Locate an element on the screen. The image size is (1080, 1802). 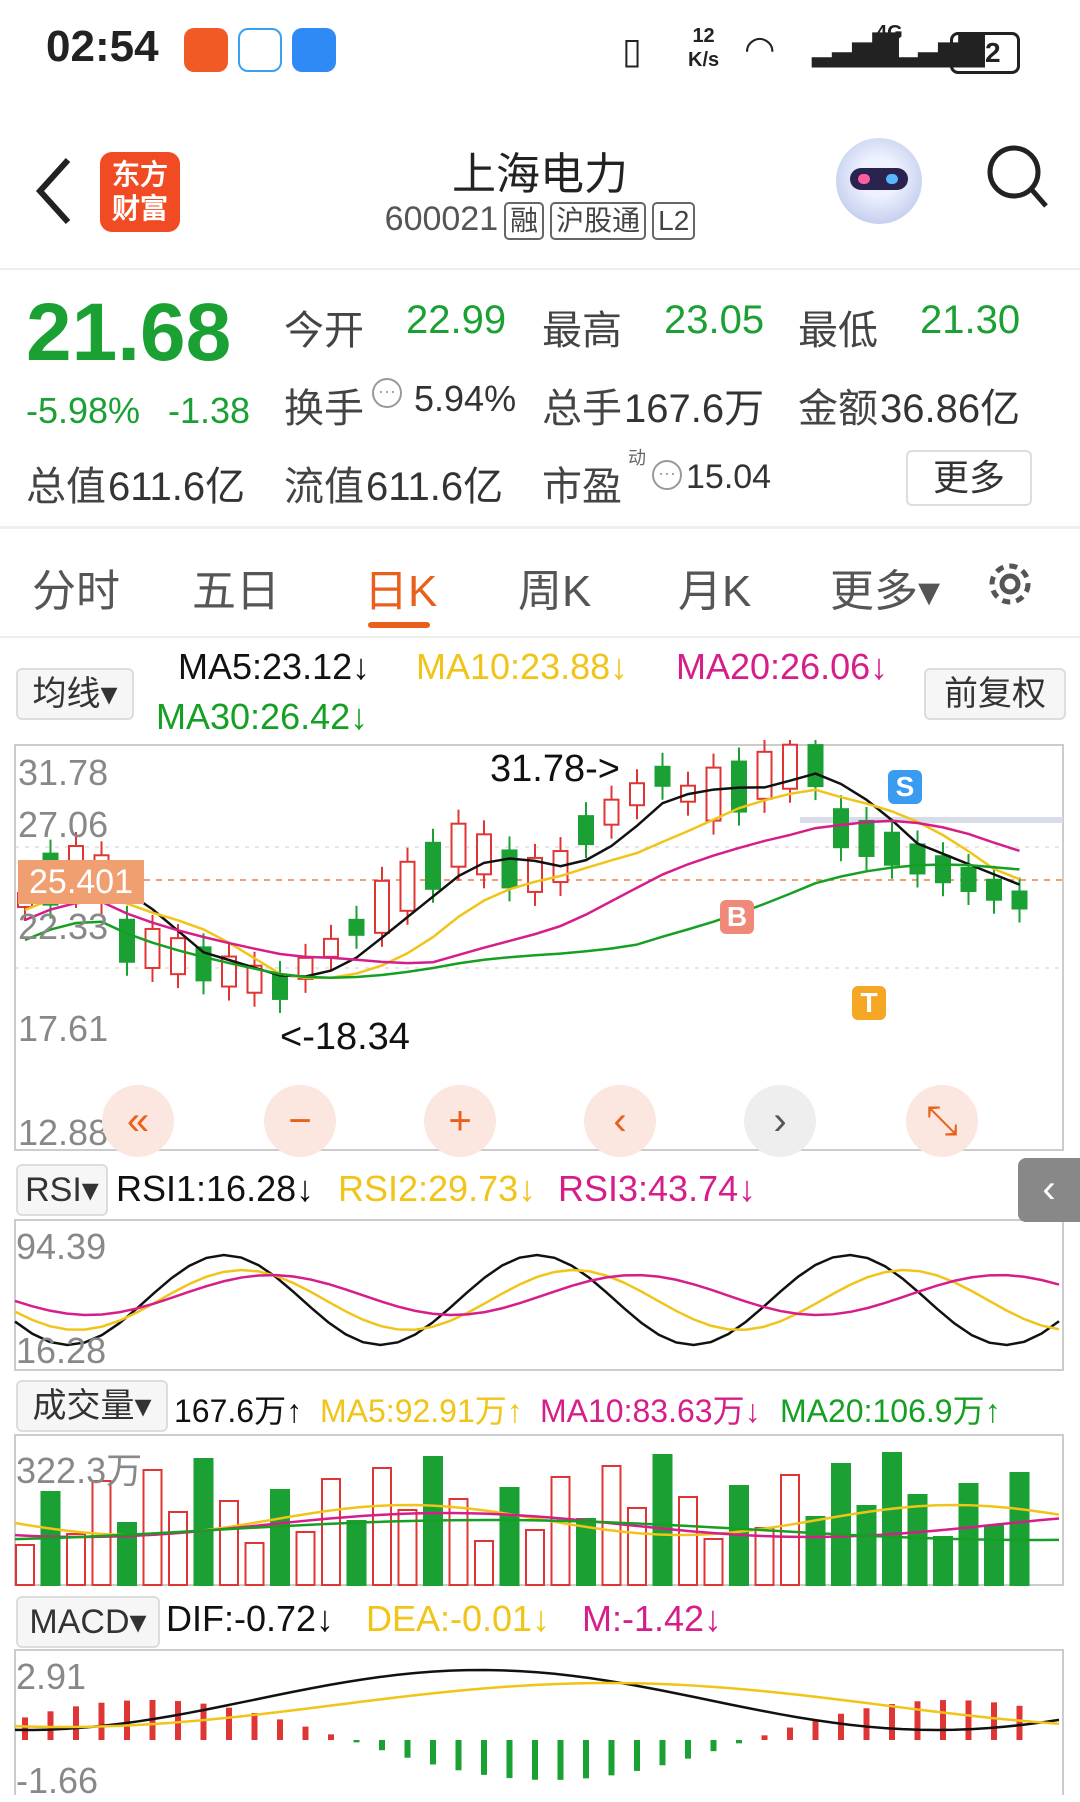
rsi-y-top: 94.39 is located at coordinates (61, 1246).